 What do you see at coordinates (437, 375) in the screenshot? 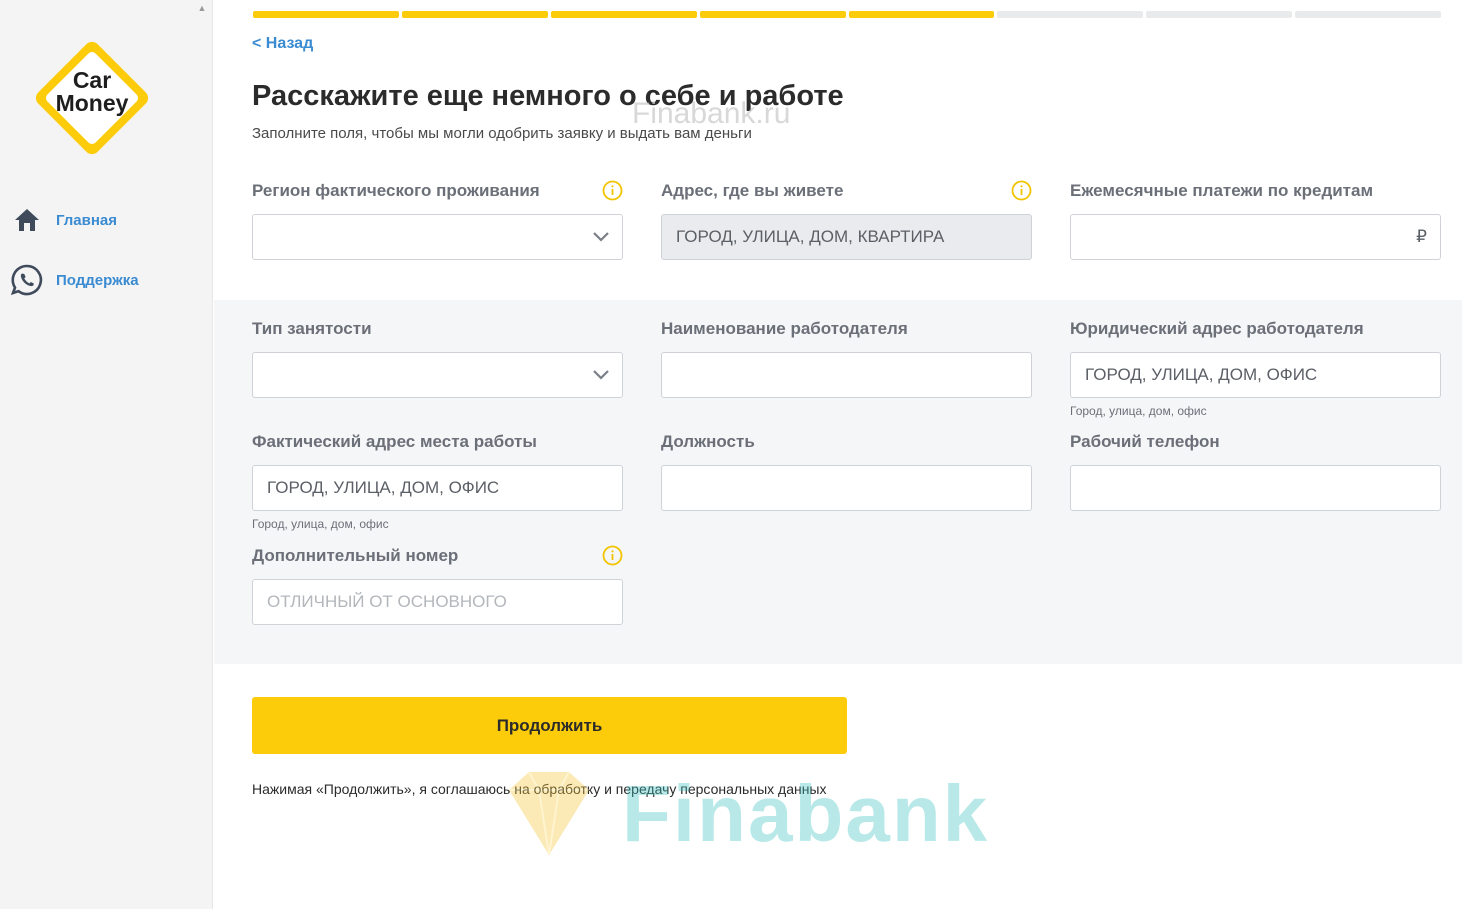
I see `employment-type-select` at bounding box center [437, 375].